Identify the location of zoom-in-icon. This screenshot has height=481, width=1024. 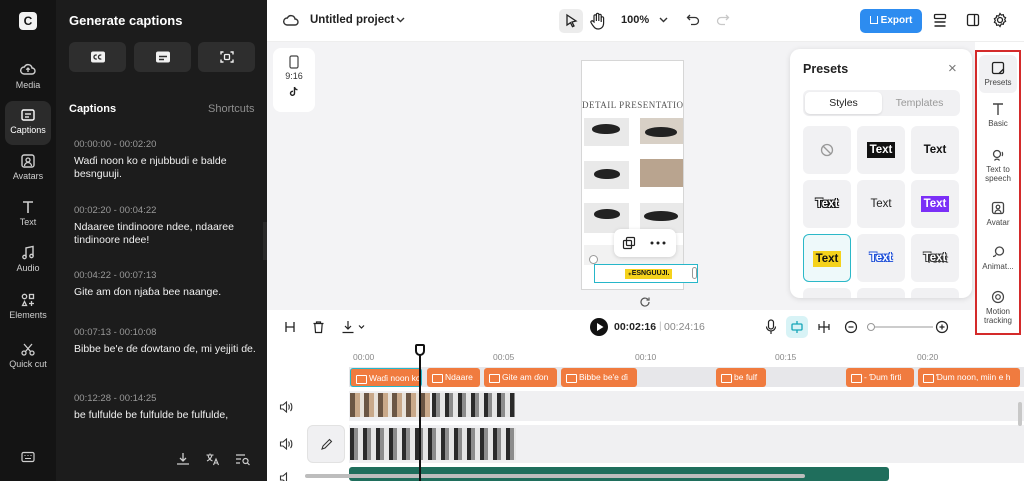
(942, 327).